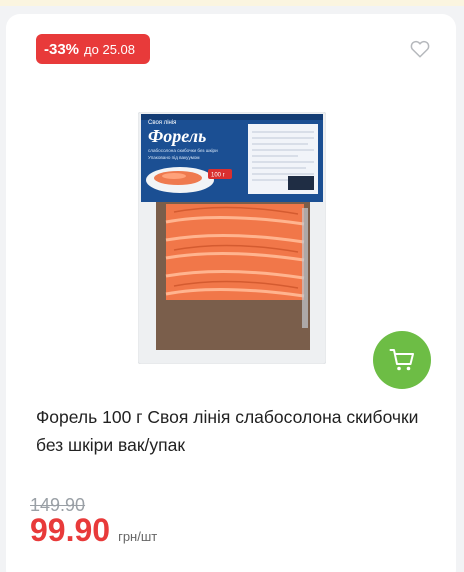 This screenshot has height=572, width=464. Describe the element at coordinates (174, 157) in the screenshot. I see `package-subtitle-2: Упаковано під вакуумом` at that location.